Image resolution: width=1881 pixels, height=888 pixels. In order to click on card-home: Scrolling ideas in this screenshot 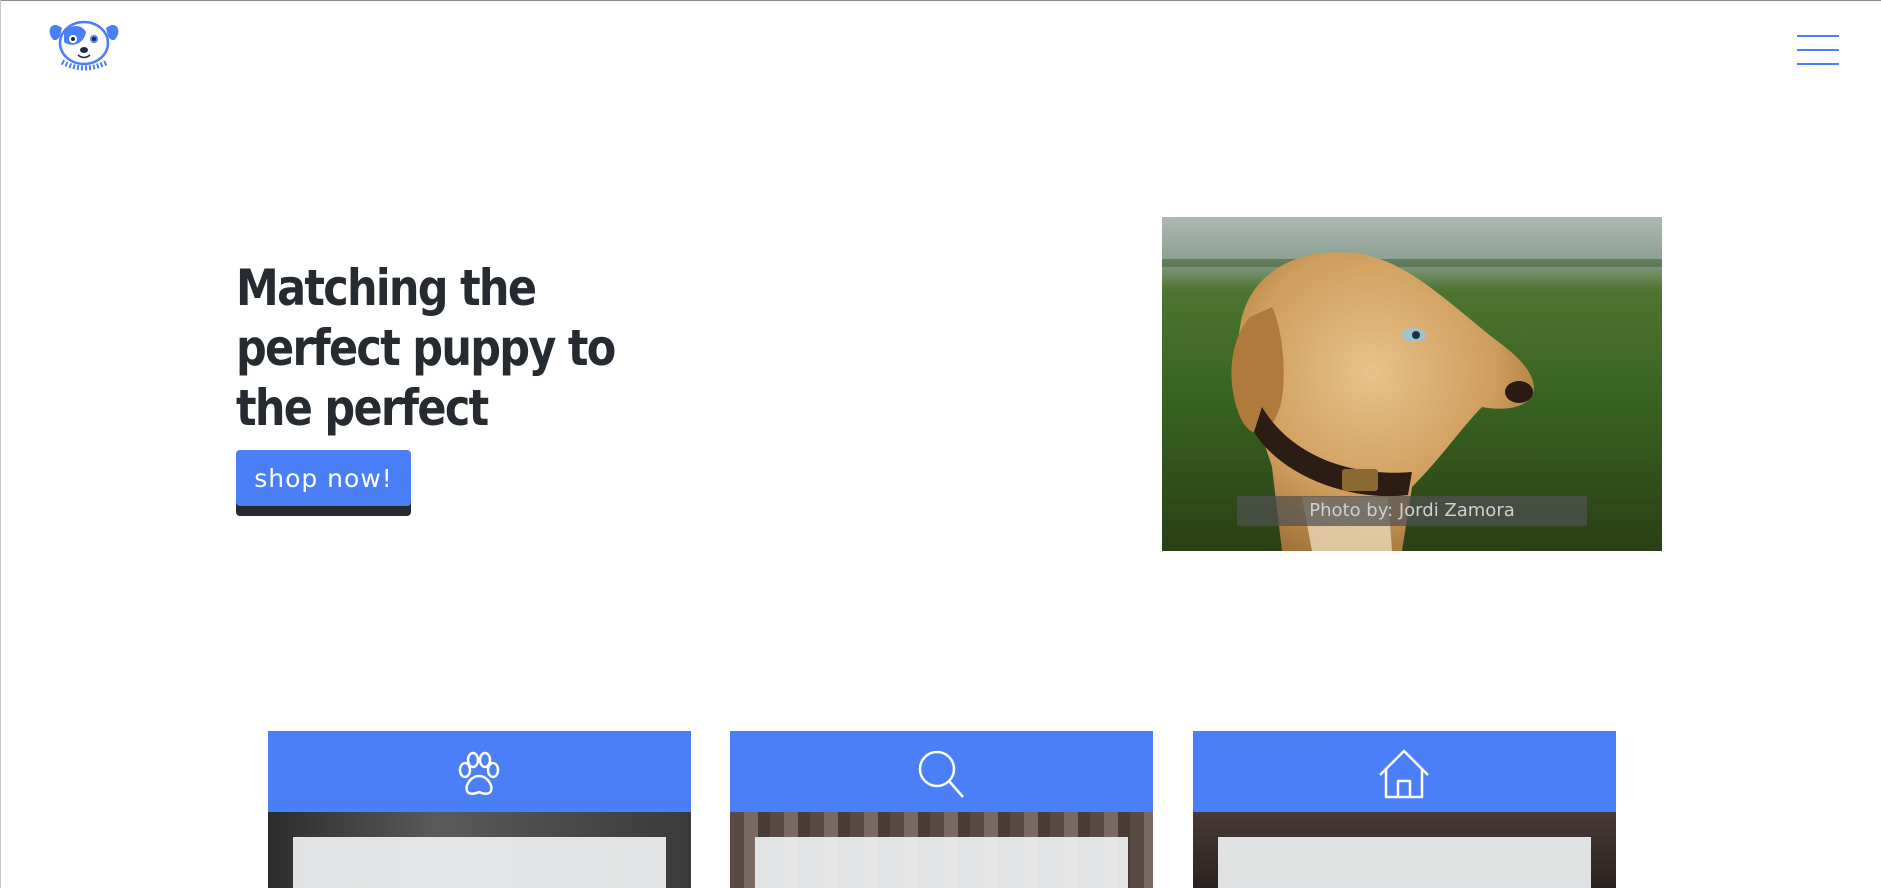, I will do `click(1404, 809)`.